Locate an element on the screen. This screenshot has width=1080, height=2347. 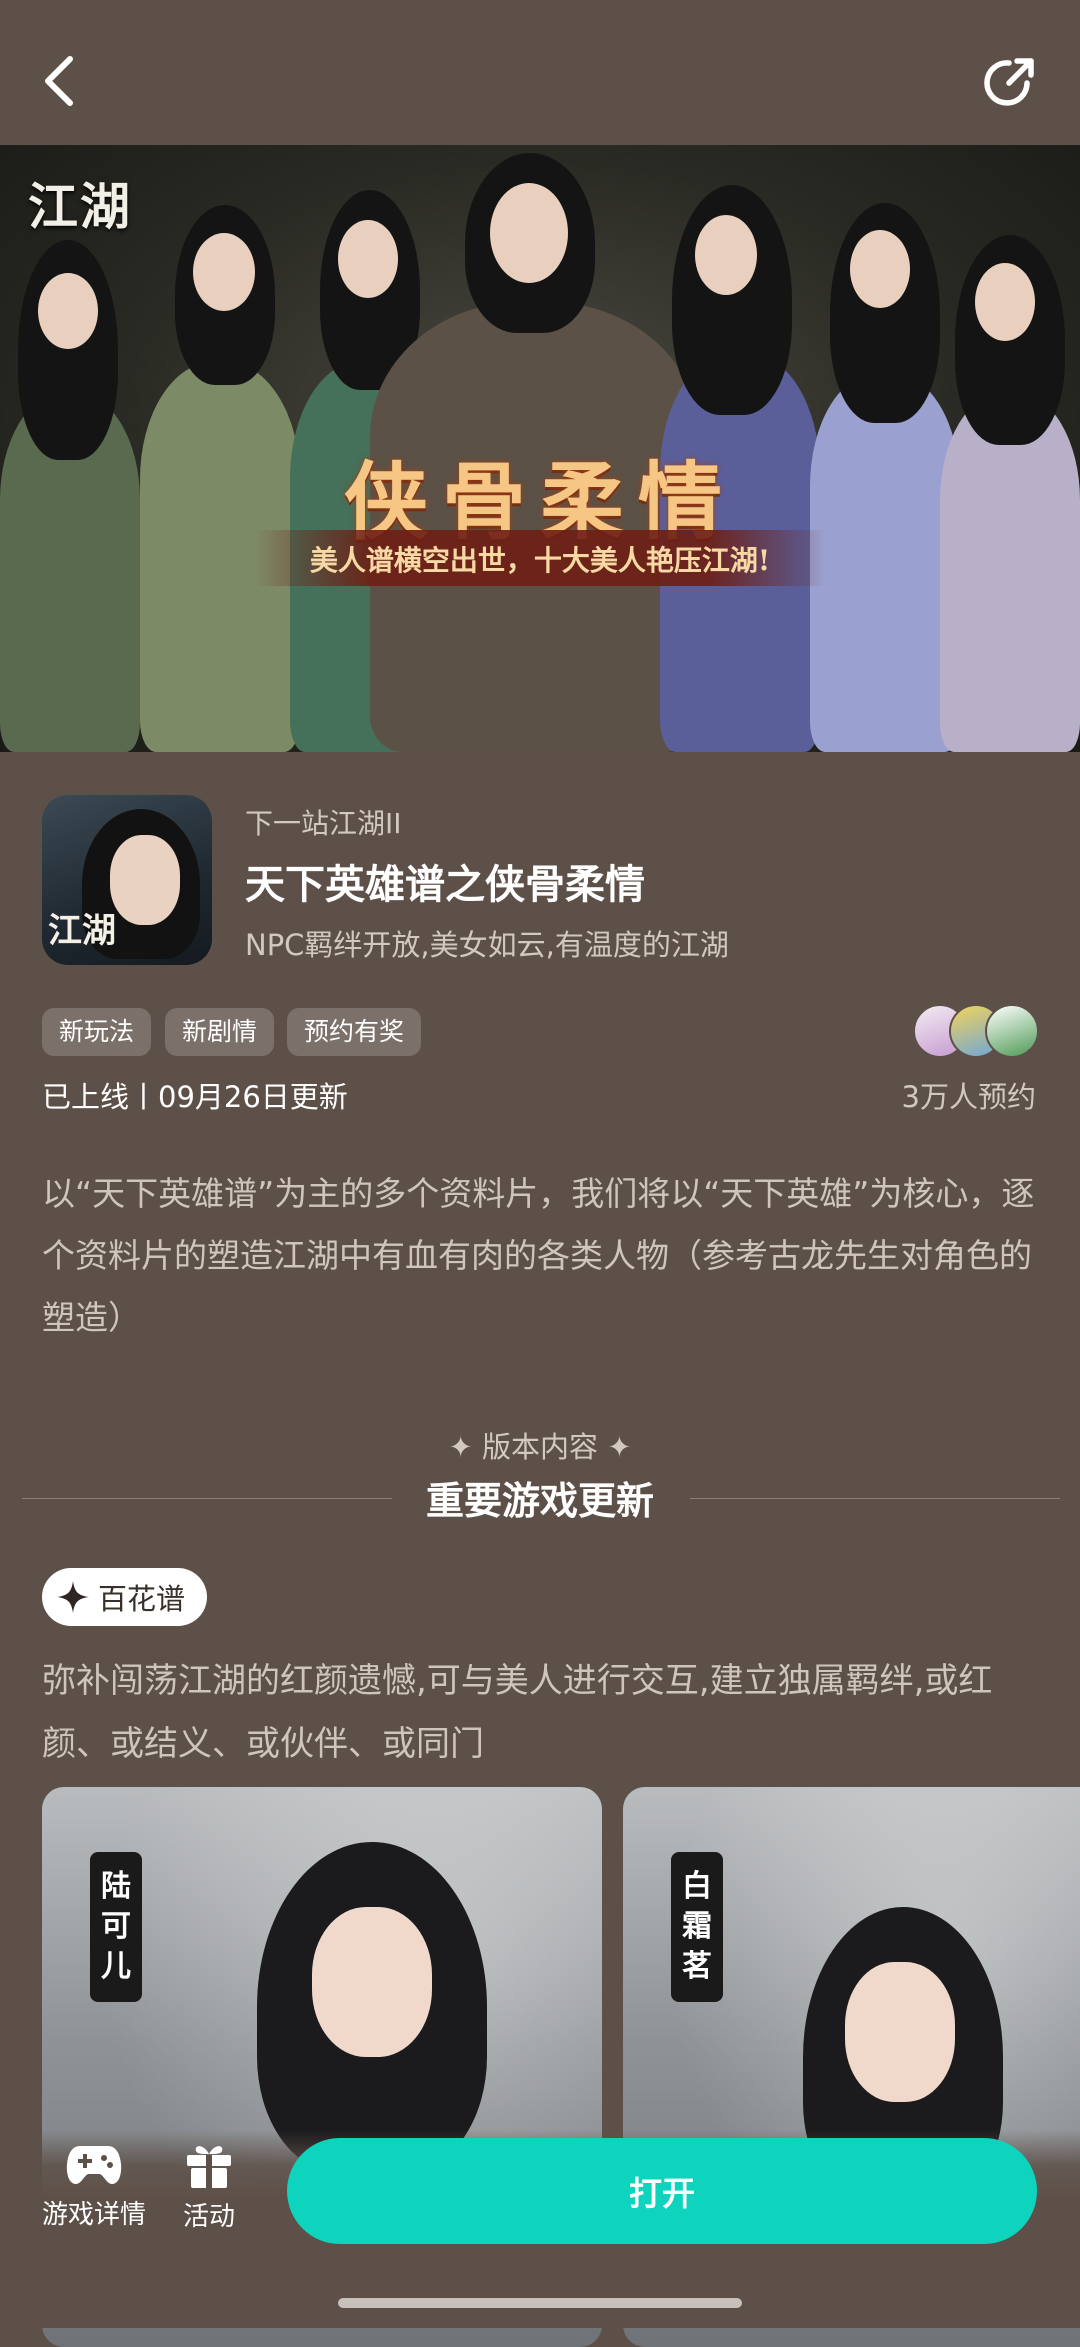
sparkle-icon is located at coordinates (73, 1597).